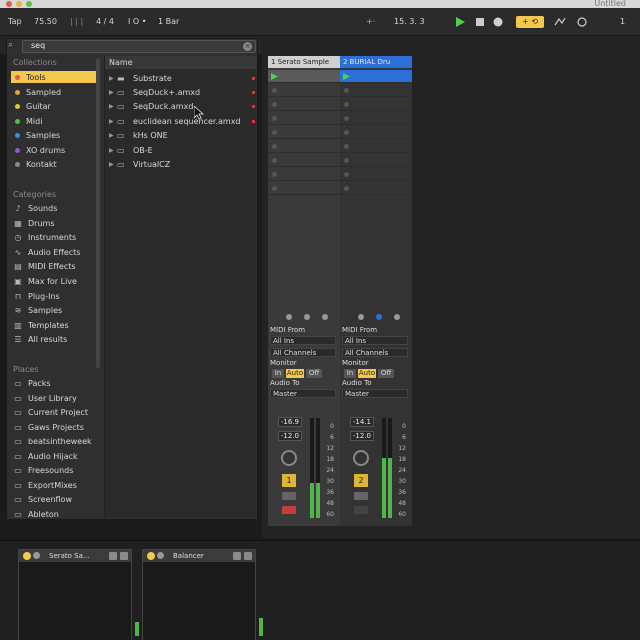  Describe the element at coordinates (55, 164) in the screenshot. I see `collection-kontakt: Kontakt` at that location.